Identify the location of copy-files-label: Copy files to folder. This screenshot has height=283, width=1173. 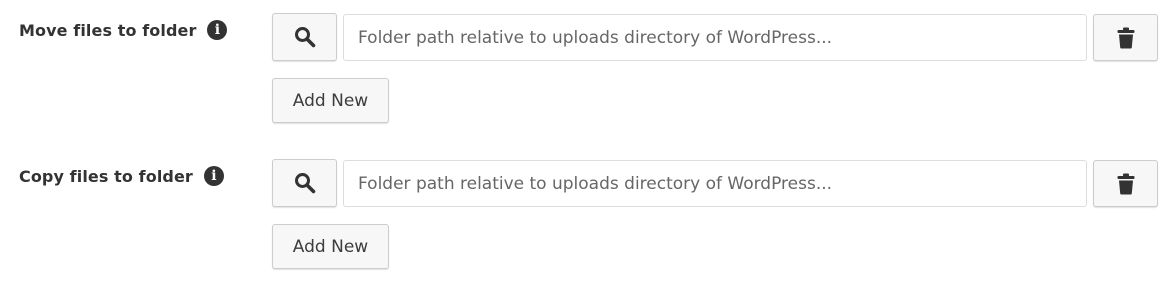
(106, 176).